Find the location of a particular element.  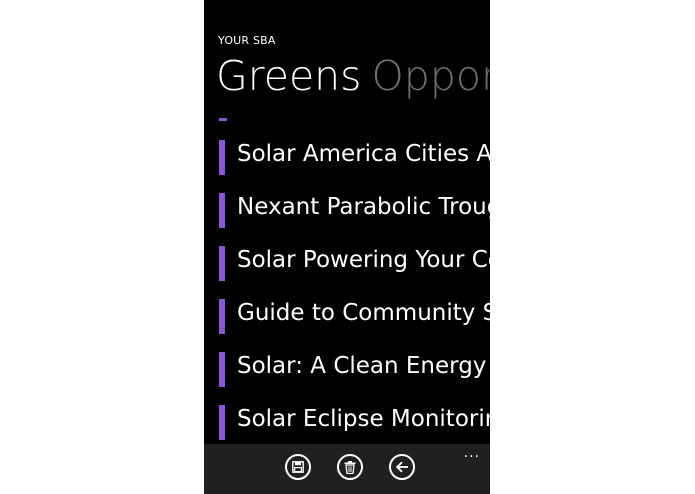

save-button is located at coordinates (298, 467).